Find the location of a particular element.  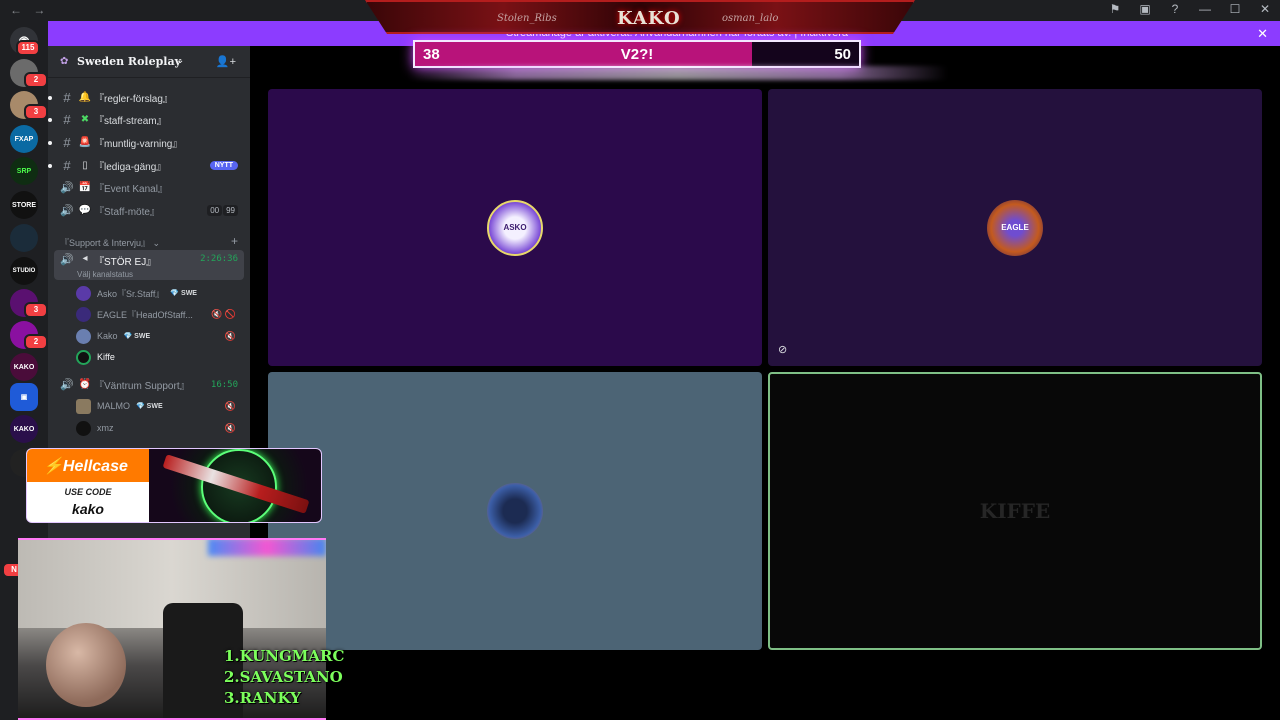

invite-people-icon: 👤+ is located at coordinates (226, 61).